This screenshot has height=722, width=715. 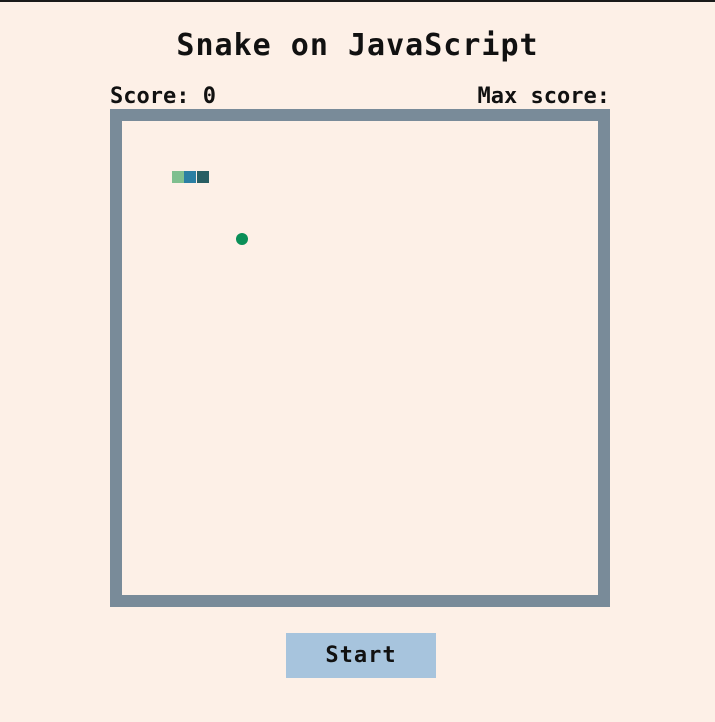 I want to click on score-label: Score:, so click(x=150, y=96).